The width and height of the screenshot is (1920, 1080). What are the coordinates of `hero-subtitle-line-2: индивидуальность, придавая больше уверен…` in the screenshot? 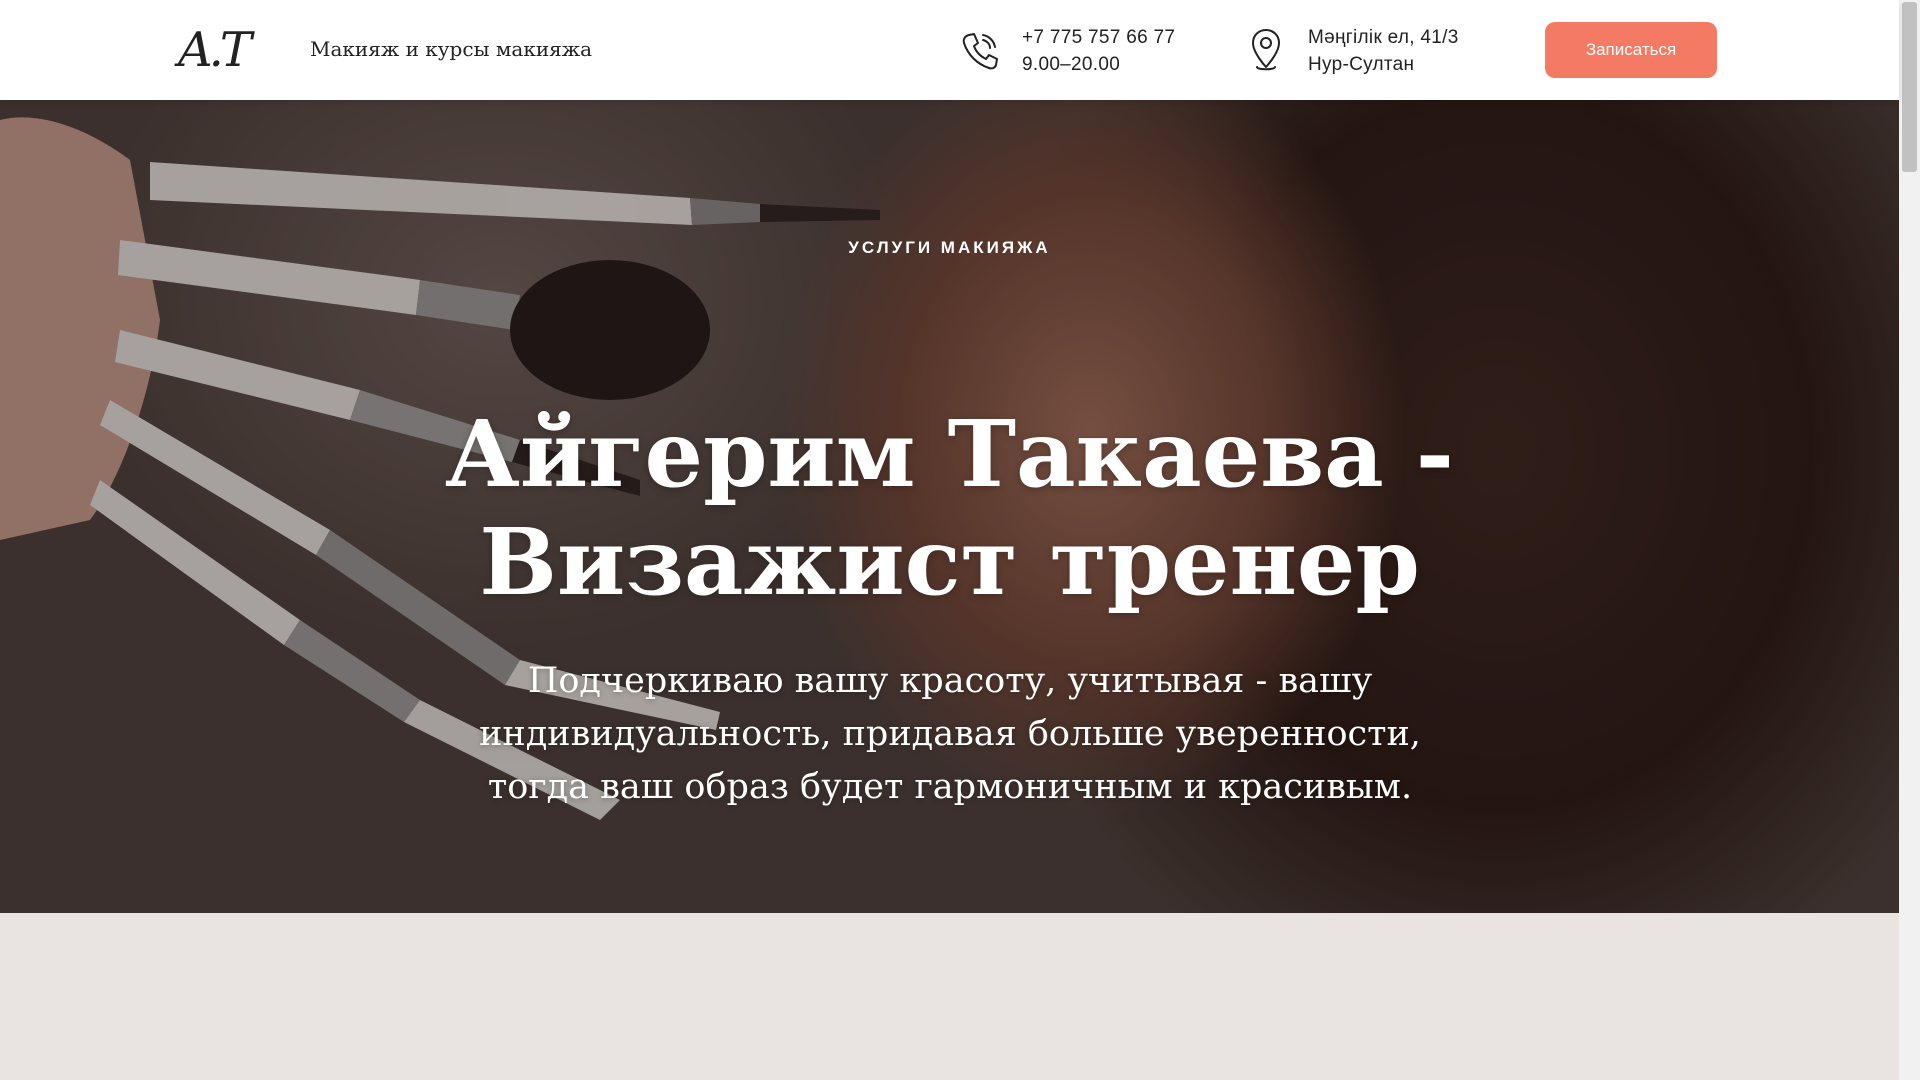 It's located at (950, 734).